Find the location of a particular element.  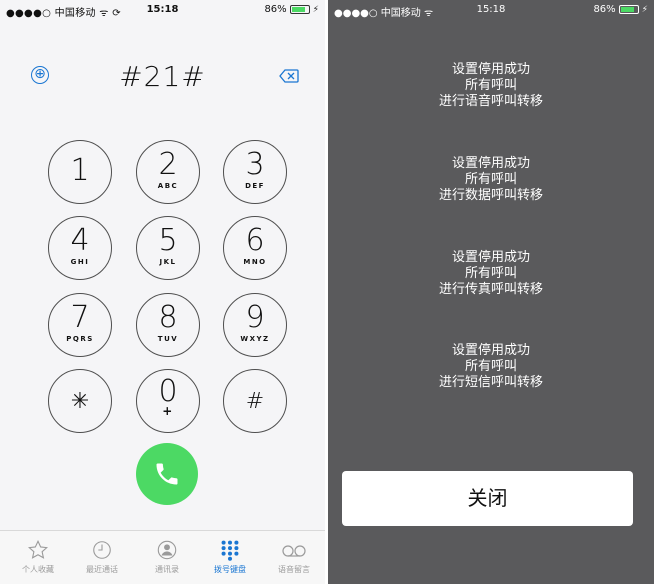

close-button: 关闭 is located at coordinates (487, 498).